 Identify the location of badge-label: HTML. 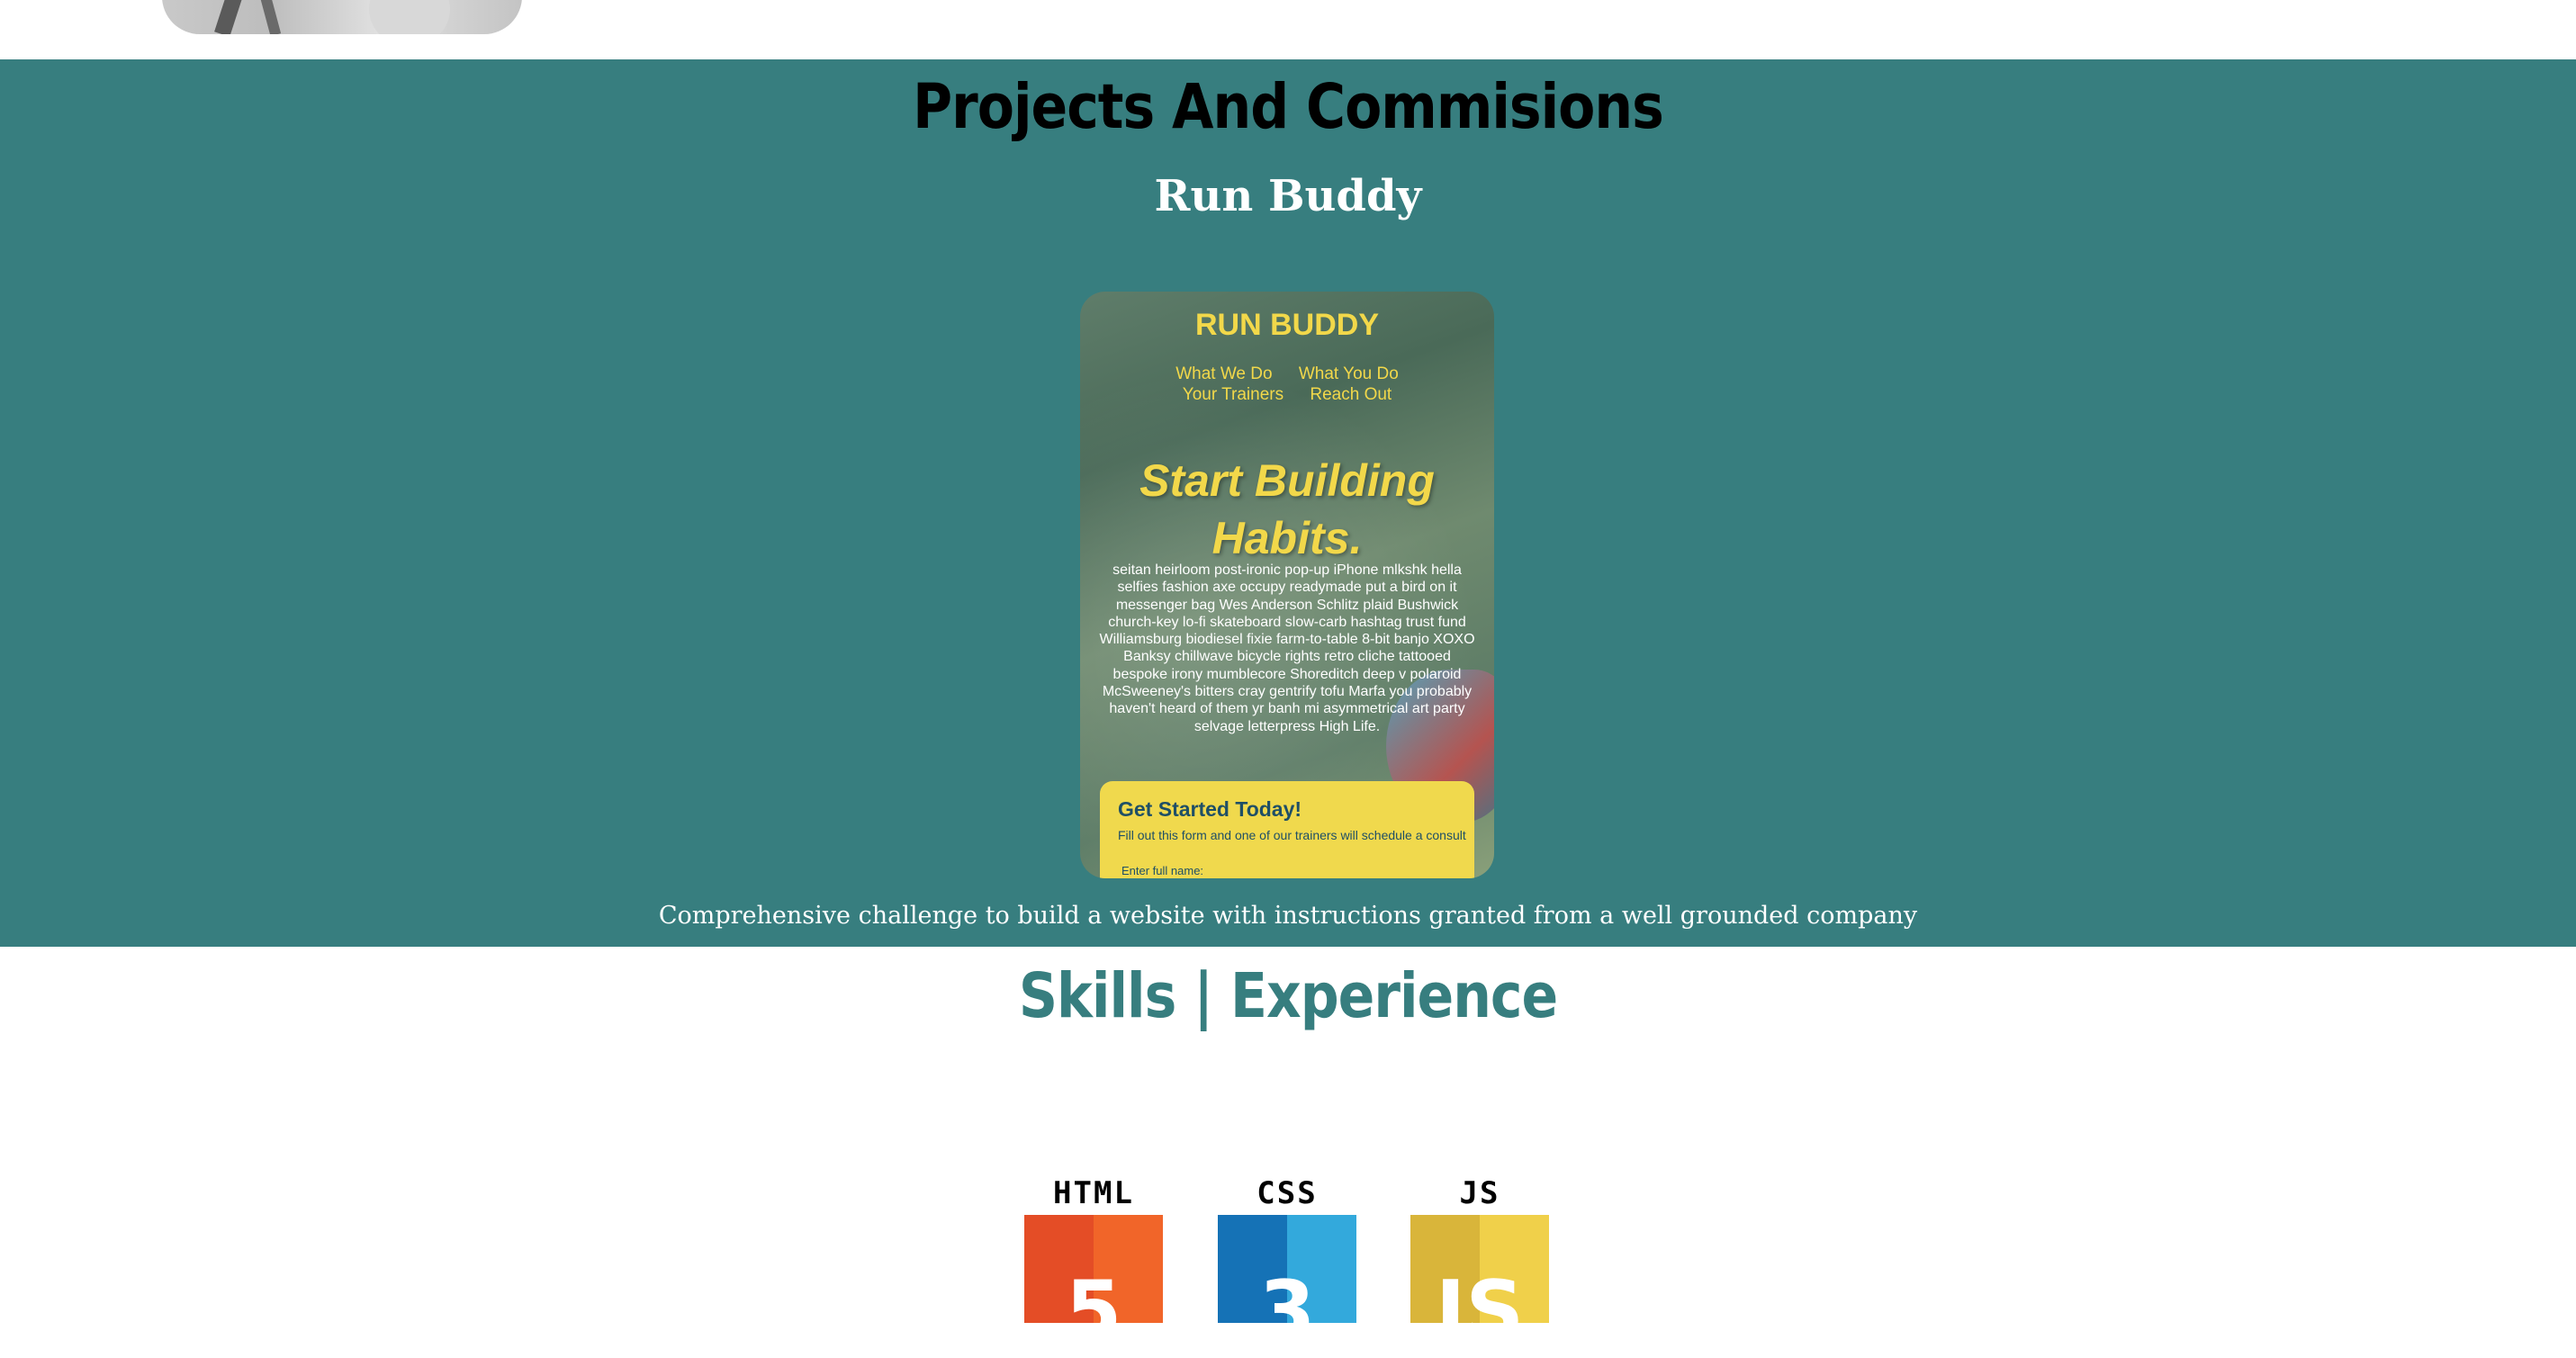
(1093, 1193).